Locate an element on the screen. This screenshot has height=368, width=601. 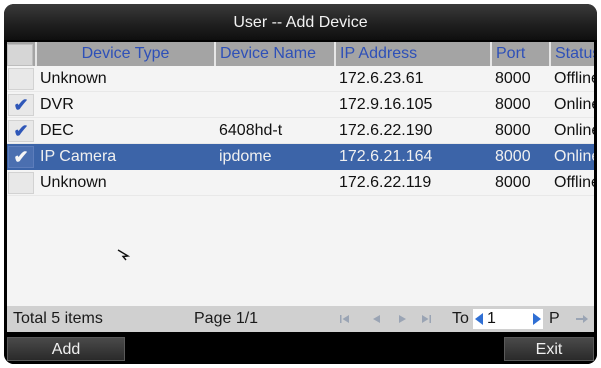
last-page-icon is located at coordinates (426, 319).